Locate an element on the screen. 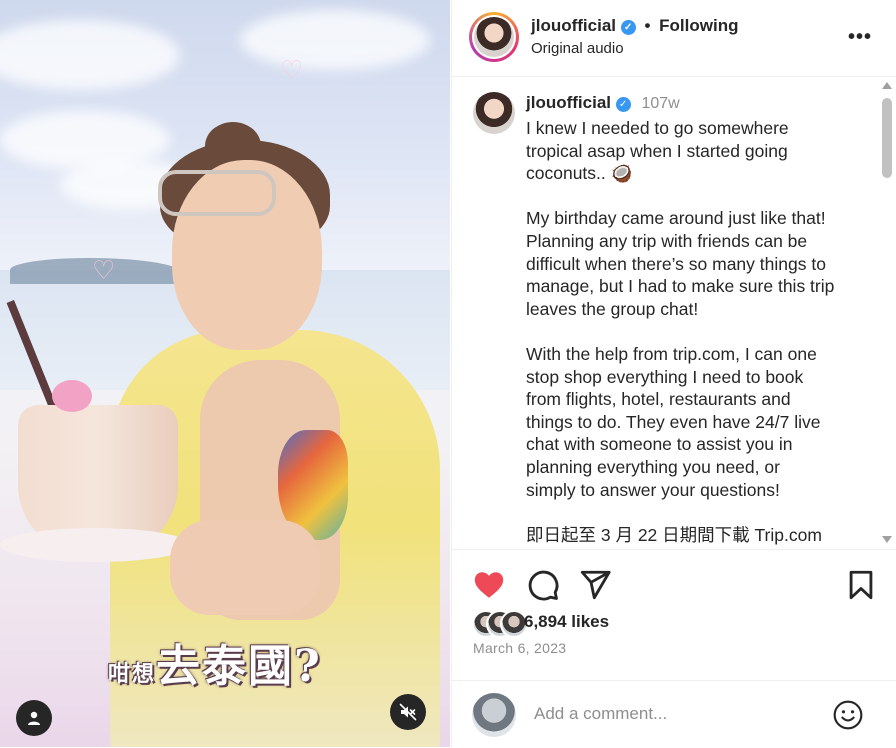 Image resolution: width=896 pixels, height=748 pixels. hands is located at coordinates (245, 567).